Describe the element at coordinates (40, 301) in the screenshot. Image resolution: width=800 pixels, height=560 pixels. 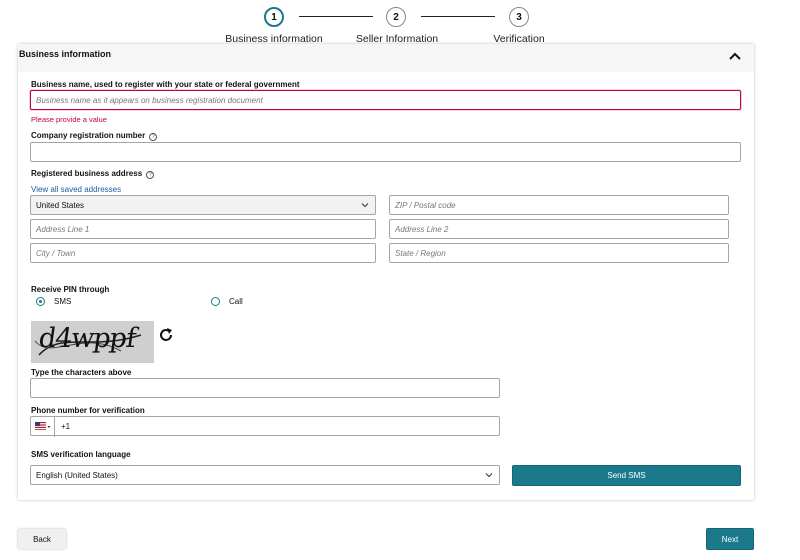
I see `sms-radio` at that location.